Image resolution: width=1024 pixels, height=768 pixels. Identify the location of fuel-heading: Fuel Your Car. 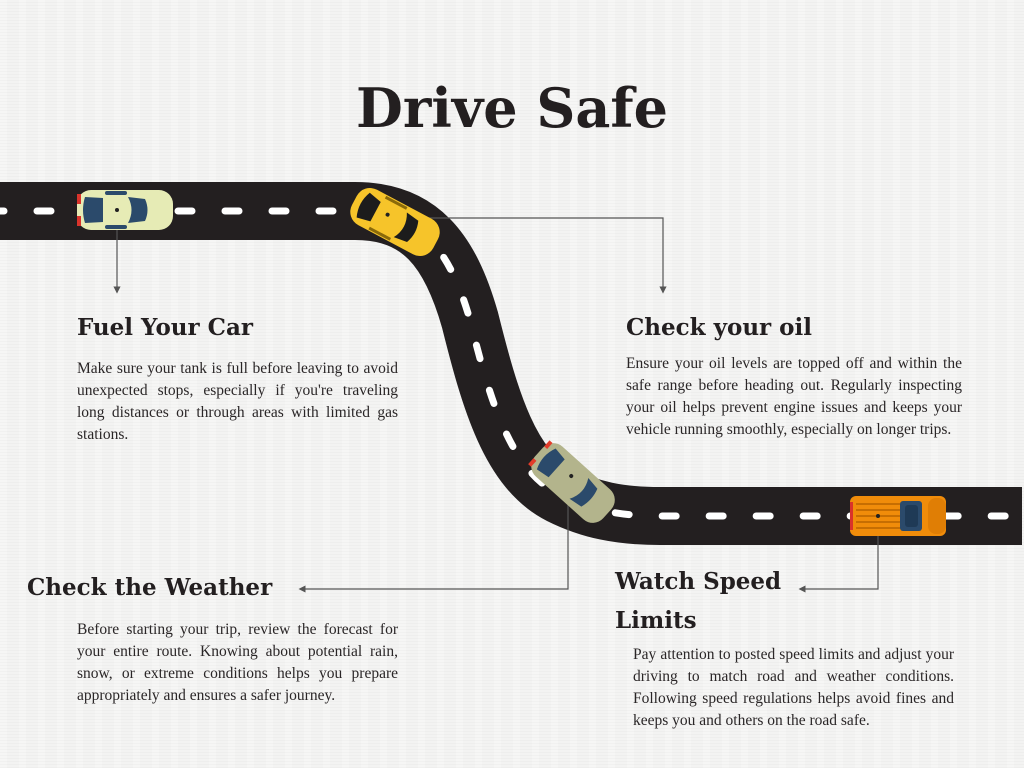
(165, 327).